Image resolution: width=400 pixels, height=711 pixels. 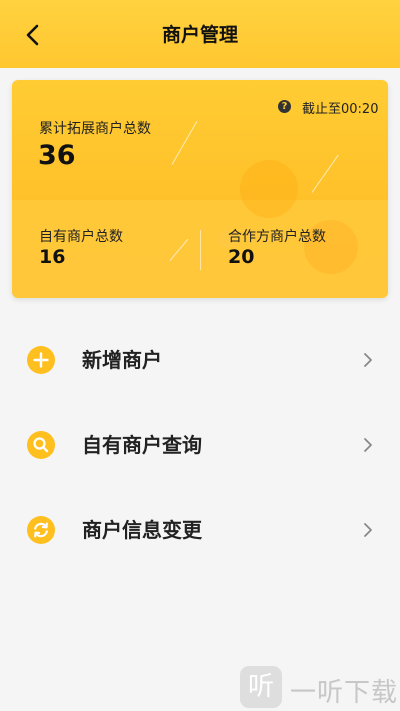 What do you see at coordinates (41, 445) in the screenshot?
I see `search-circle-icon` at bounding box center [41, 445].